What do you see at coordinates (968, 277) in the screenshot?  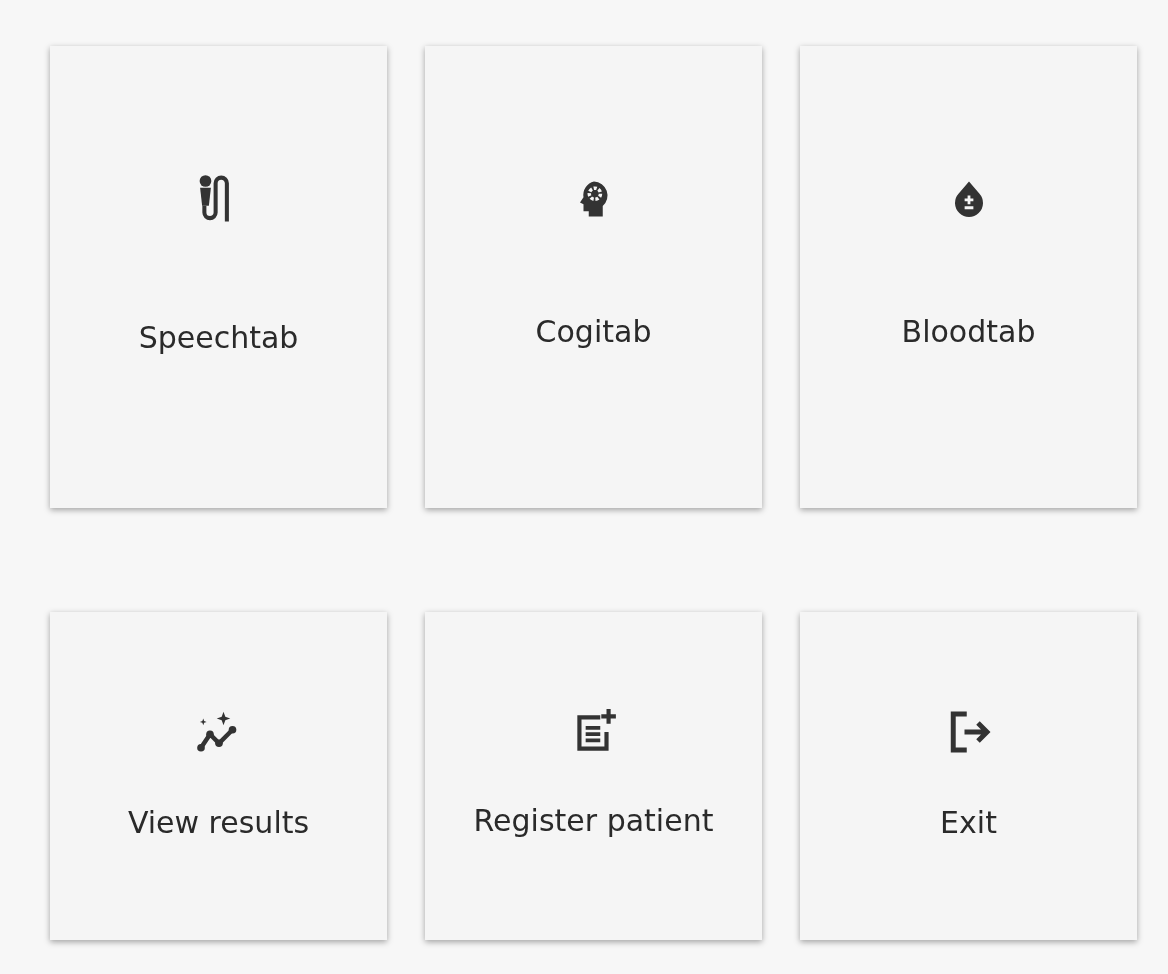 I see `menu-tile: Bloodtab` at bounding box center [968, 277].